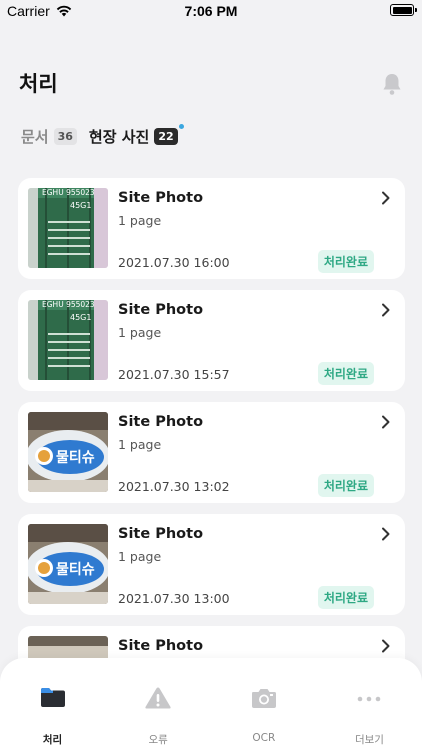 The image size is (422, 750). Describe the element at coordinates (52, 697) in the screenshot. I see `folder-icon` at that location.